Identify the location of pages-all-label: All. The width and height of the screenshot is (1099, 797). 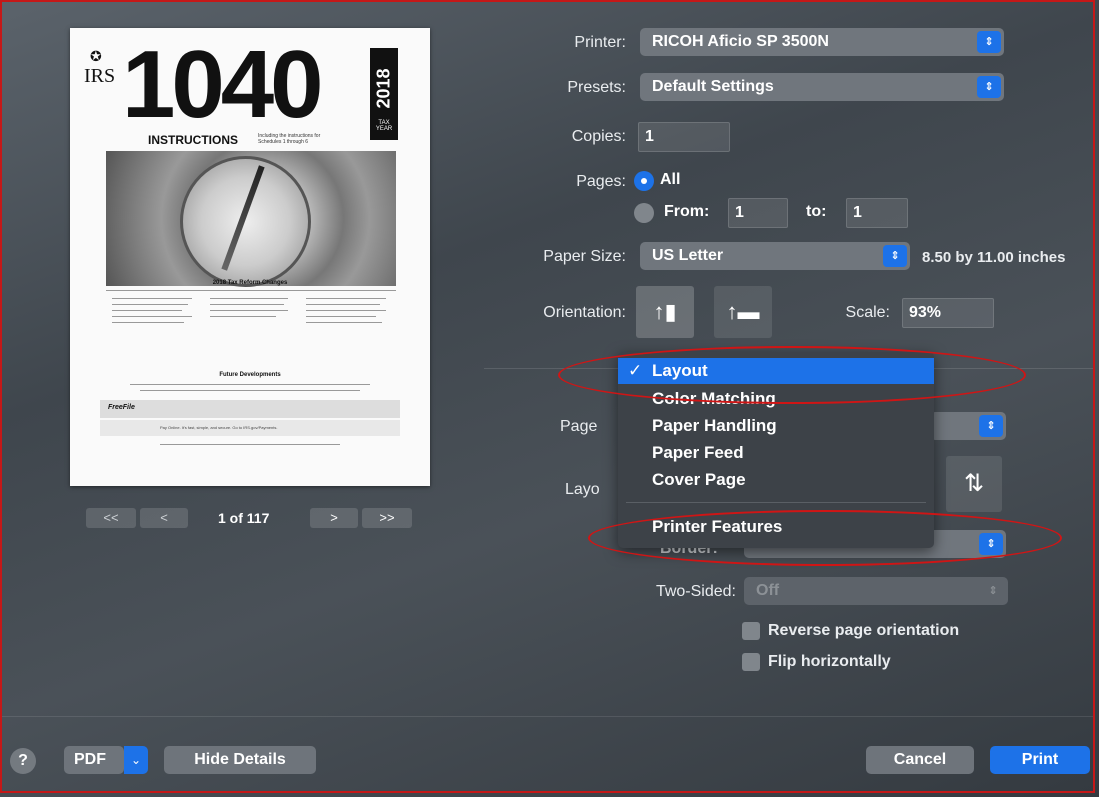
(670, 179).